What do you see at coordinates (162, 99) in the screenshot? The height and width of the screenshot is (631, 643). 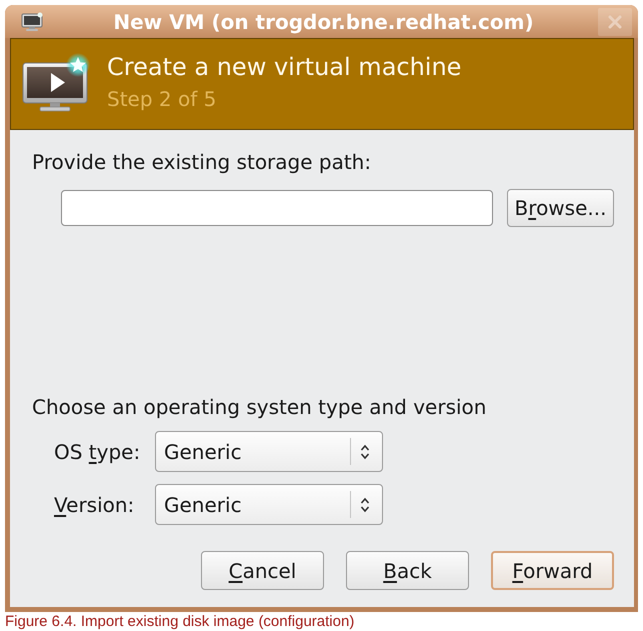 I see `step-indicator: Step 2 of 5` at bounding box center [162, 99].